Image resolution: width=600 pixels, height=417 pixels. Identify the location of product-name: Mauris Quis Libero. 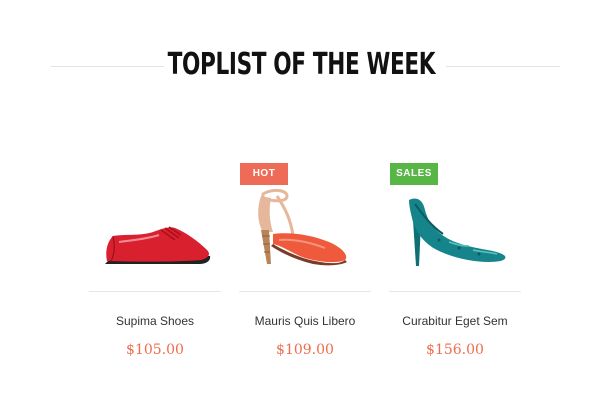
(305, 321).